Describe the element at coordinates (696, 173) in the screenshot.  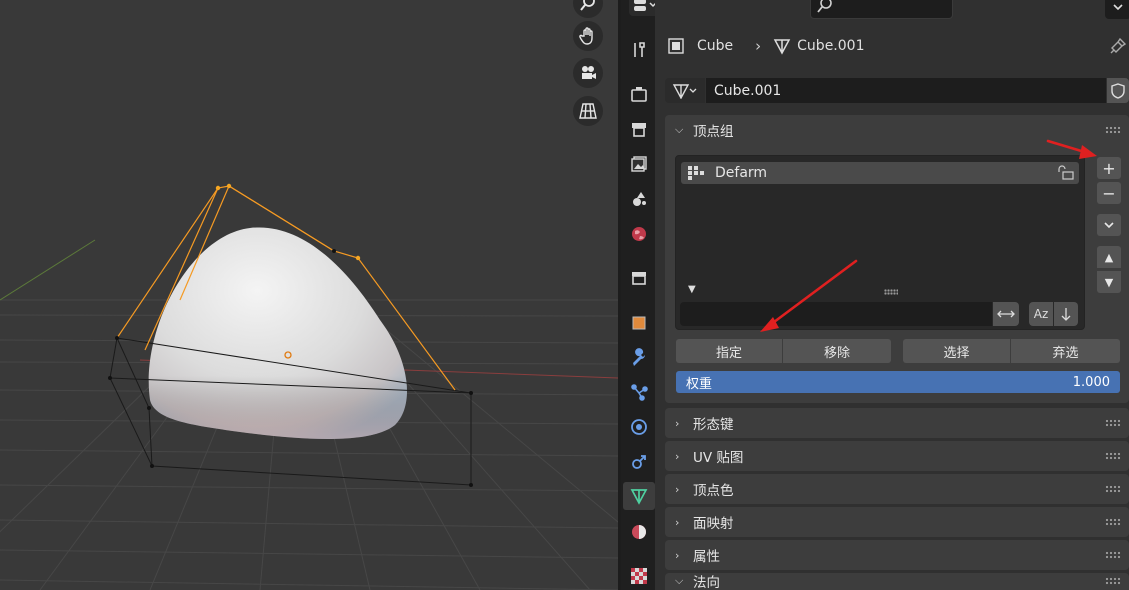
I see `vertex-group-icon` at that location.